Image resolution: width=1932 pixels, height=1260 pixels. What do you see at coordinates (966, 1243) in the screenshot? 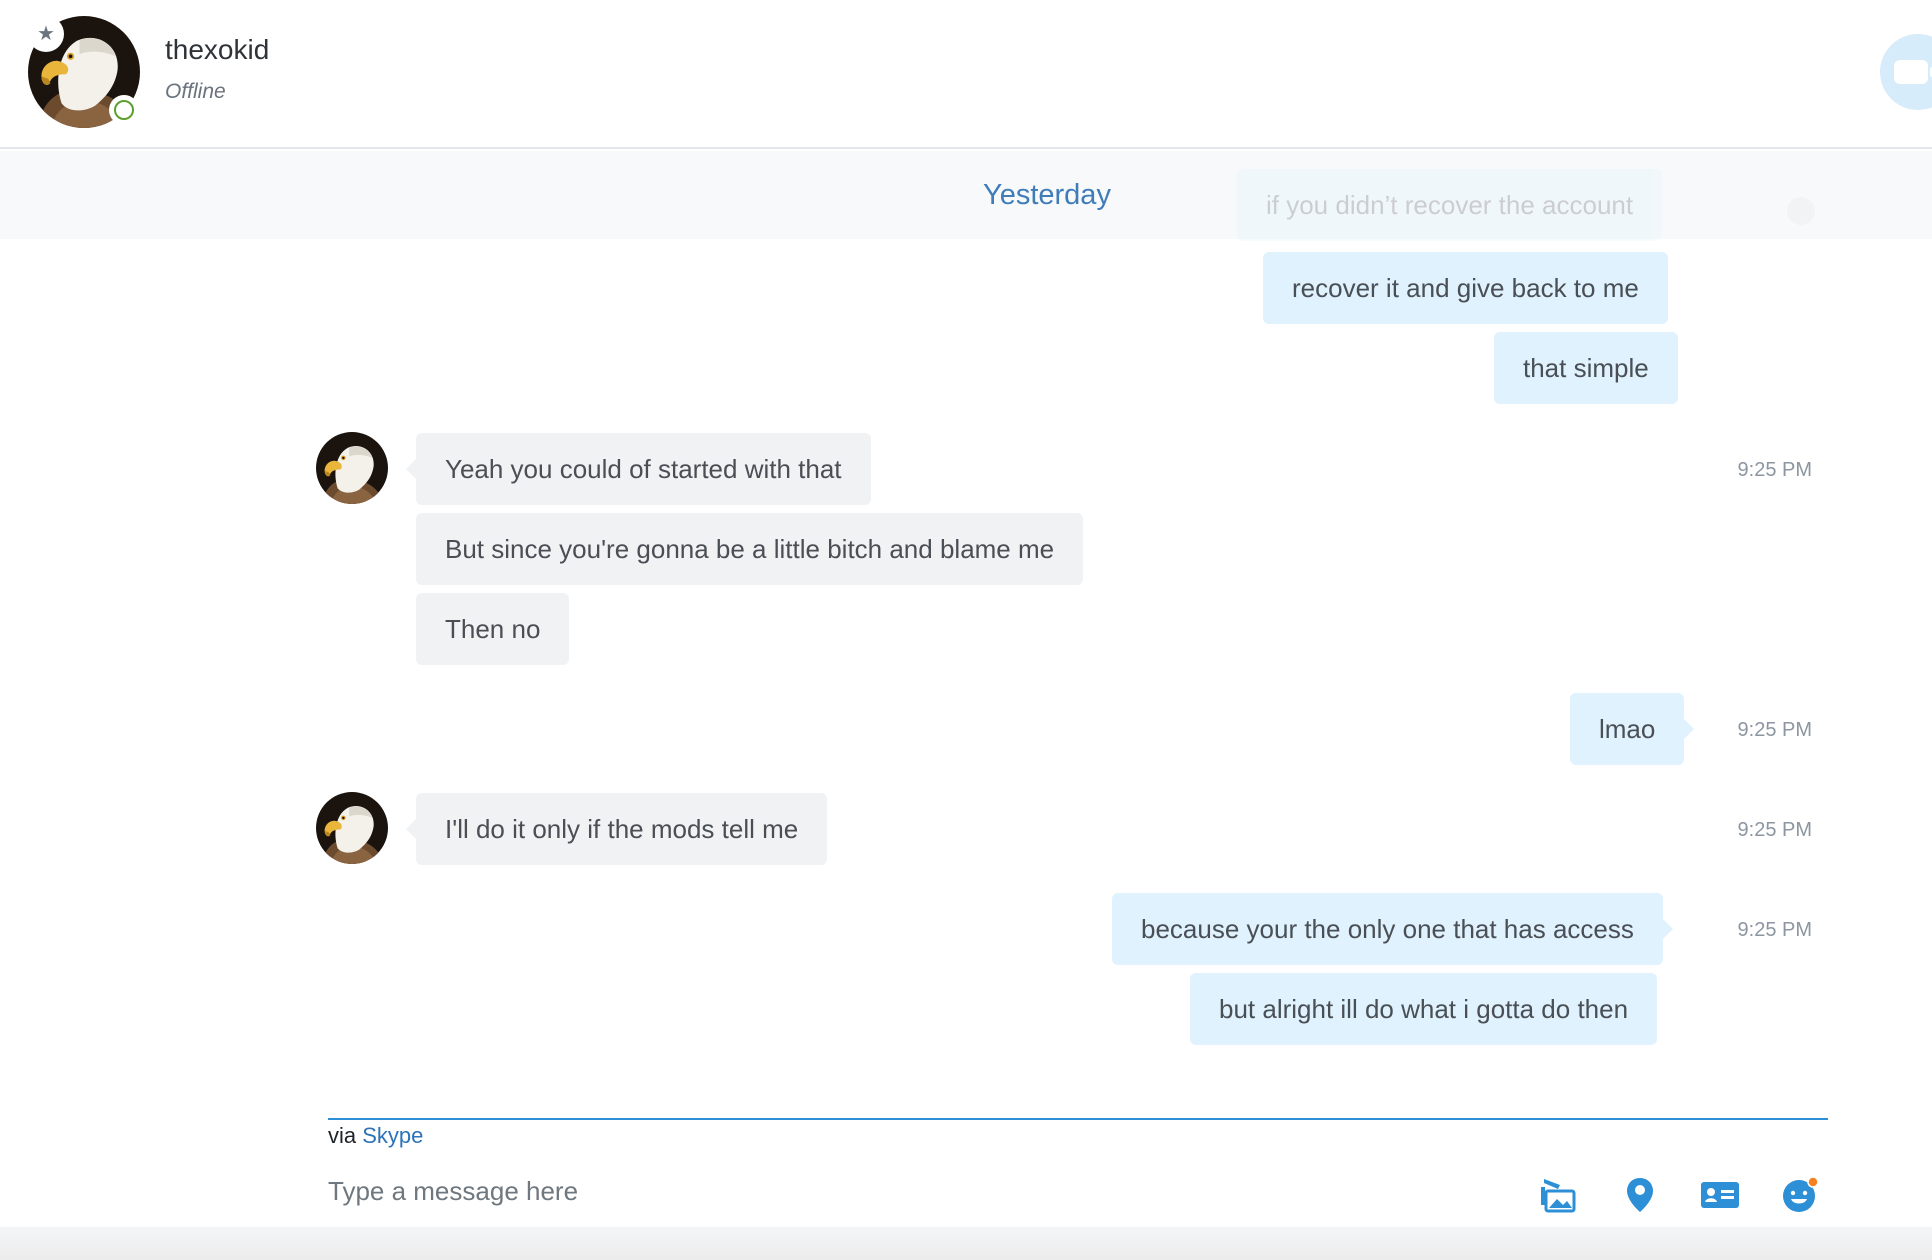
I see `window-bottom-bar` at bounding box center [966, 1243].